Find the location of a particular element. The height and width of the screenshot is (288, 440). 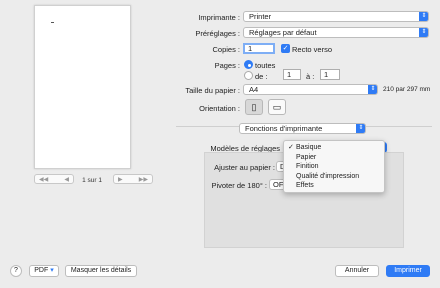

orientation-label: Orientation : is located at coordinates (219, 108).